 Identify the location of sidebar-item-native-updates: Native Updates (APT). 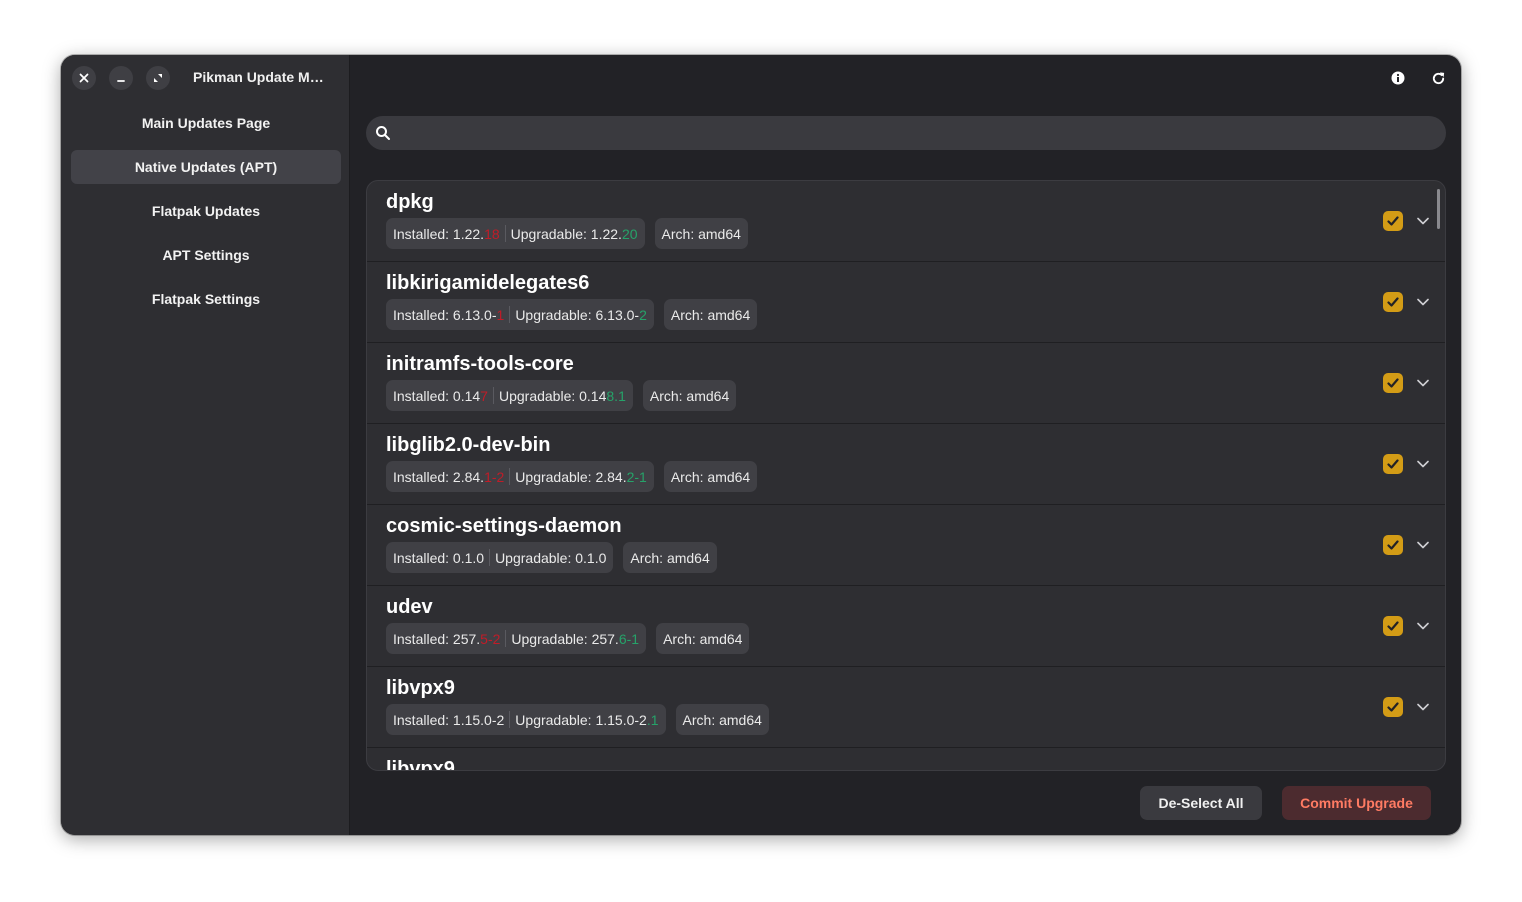
(206, 167).